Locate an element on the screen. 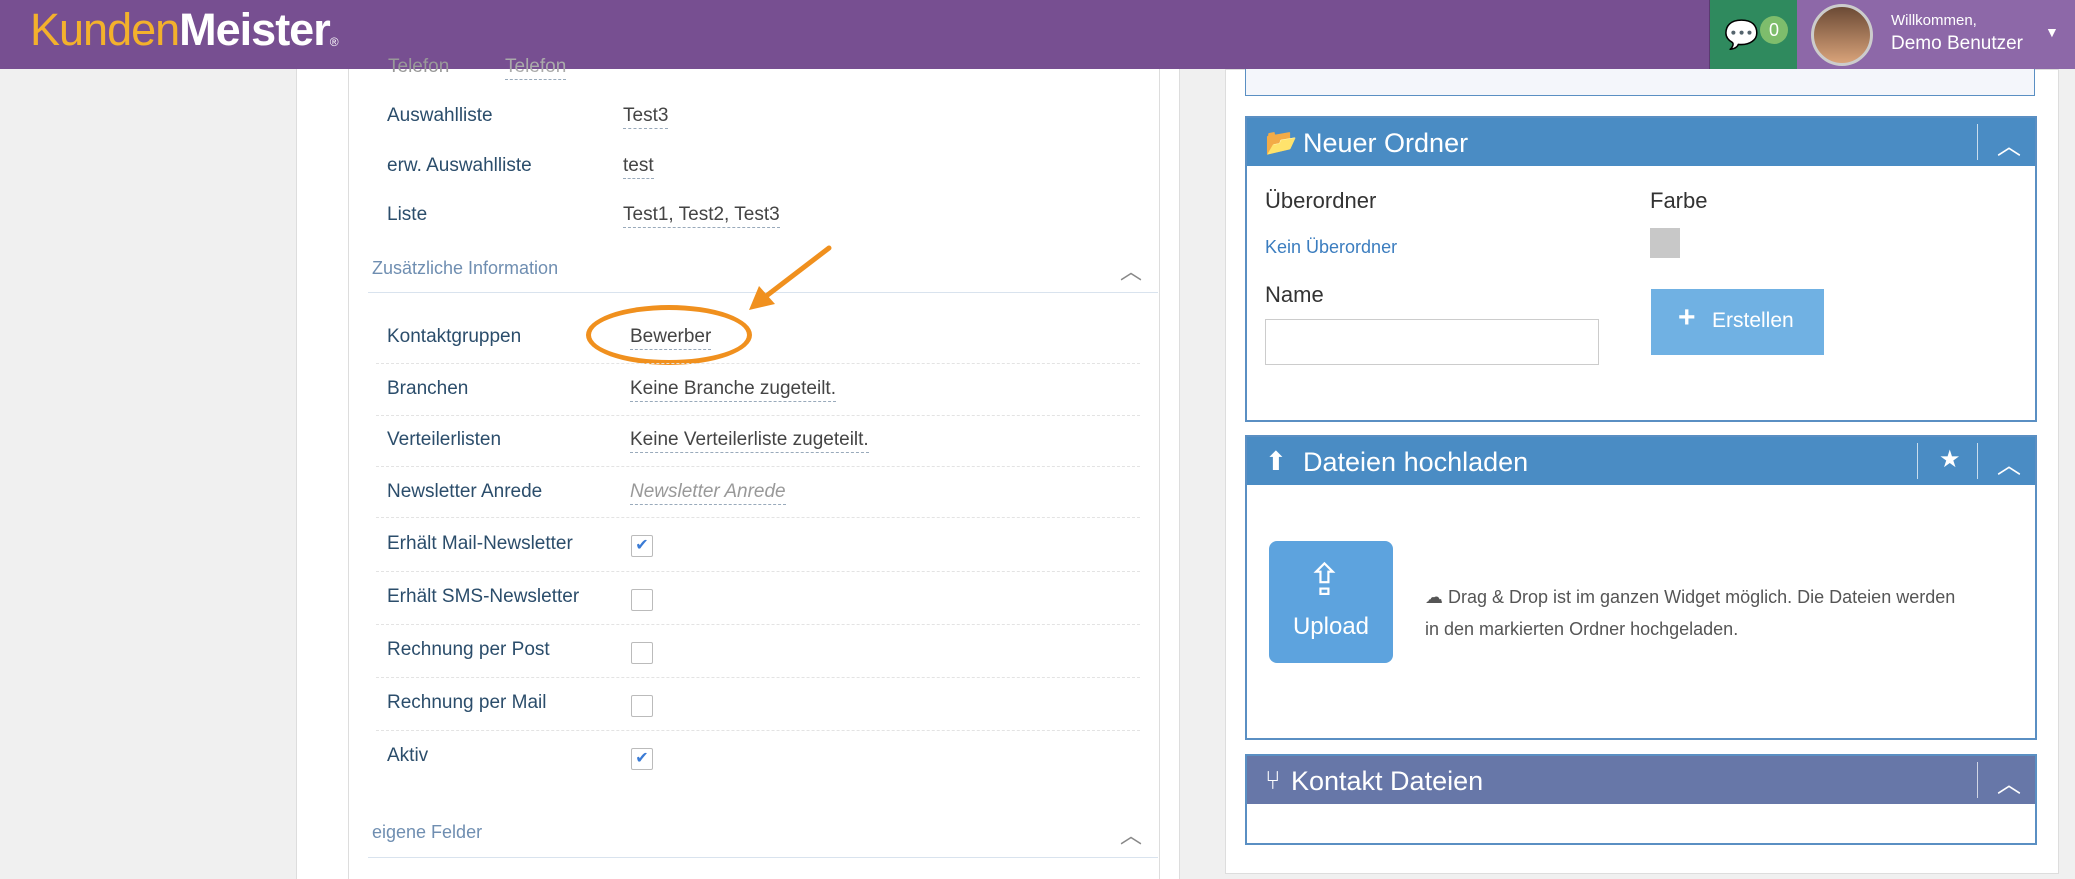 Image resolution: width=2075 pixels, height=879 pixels. create-folder-button: + Erstellen is located at coordinates (1737, 322).